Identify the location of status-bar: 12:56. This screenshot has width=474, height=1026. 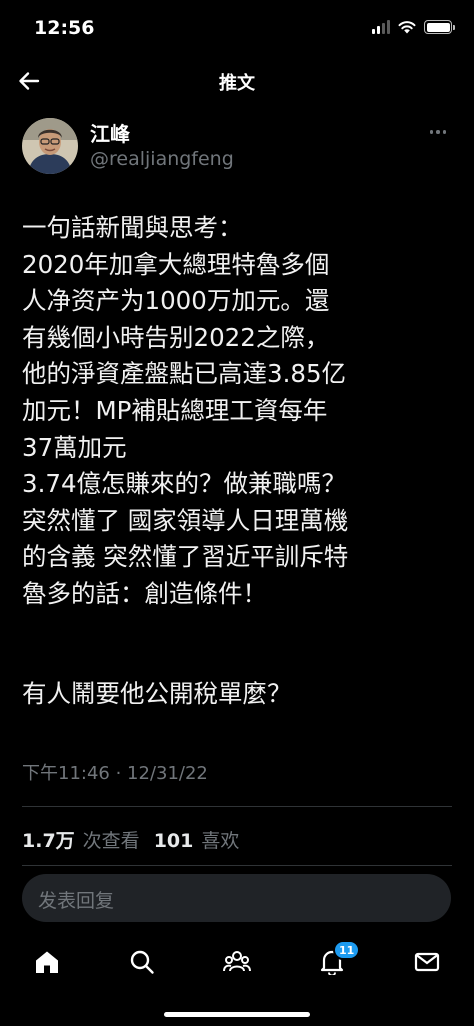
(237, 28).